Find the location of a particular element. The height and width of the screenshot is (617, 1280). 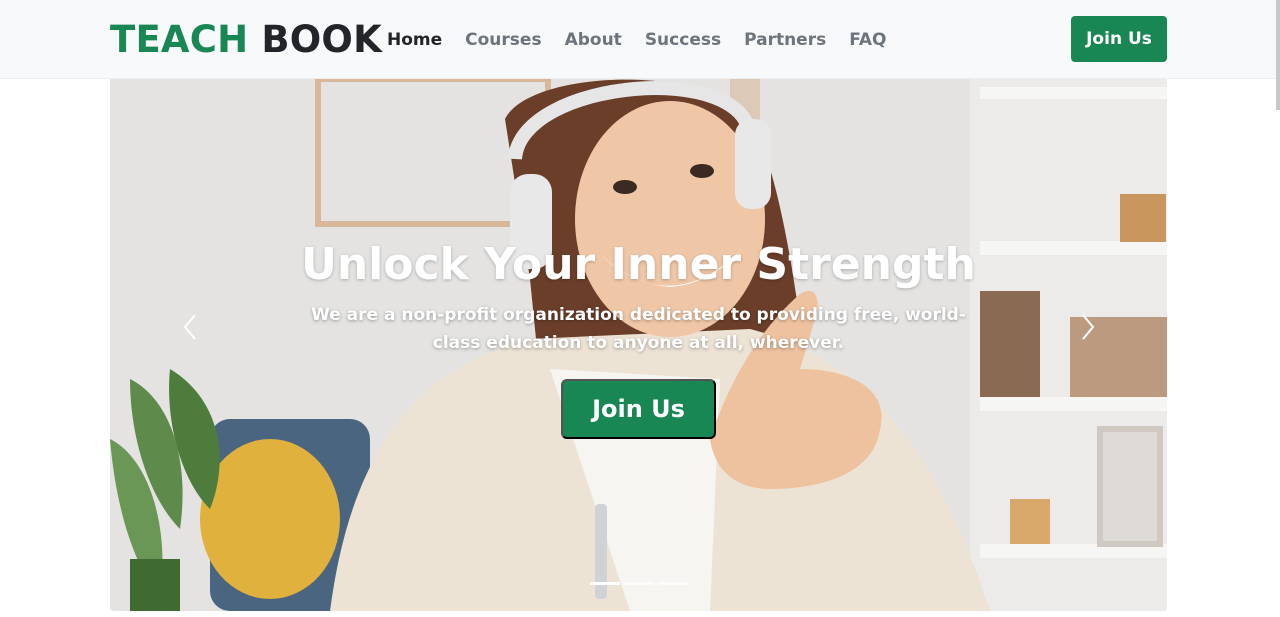

chevron-right-icon is located at coordinates (1088, 327).